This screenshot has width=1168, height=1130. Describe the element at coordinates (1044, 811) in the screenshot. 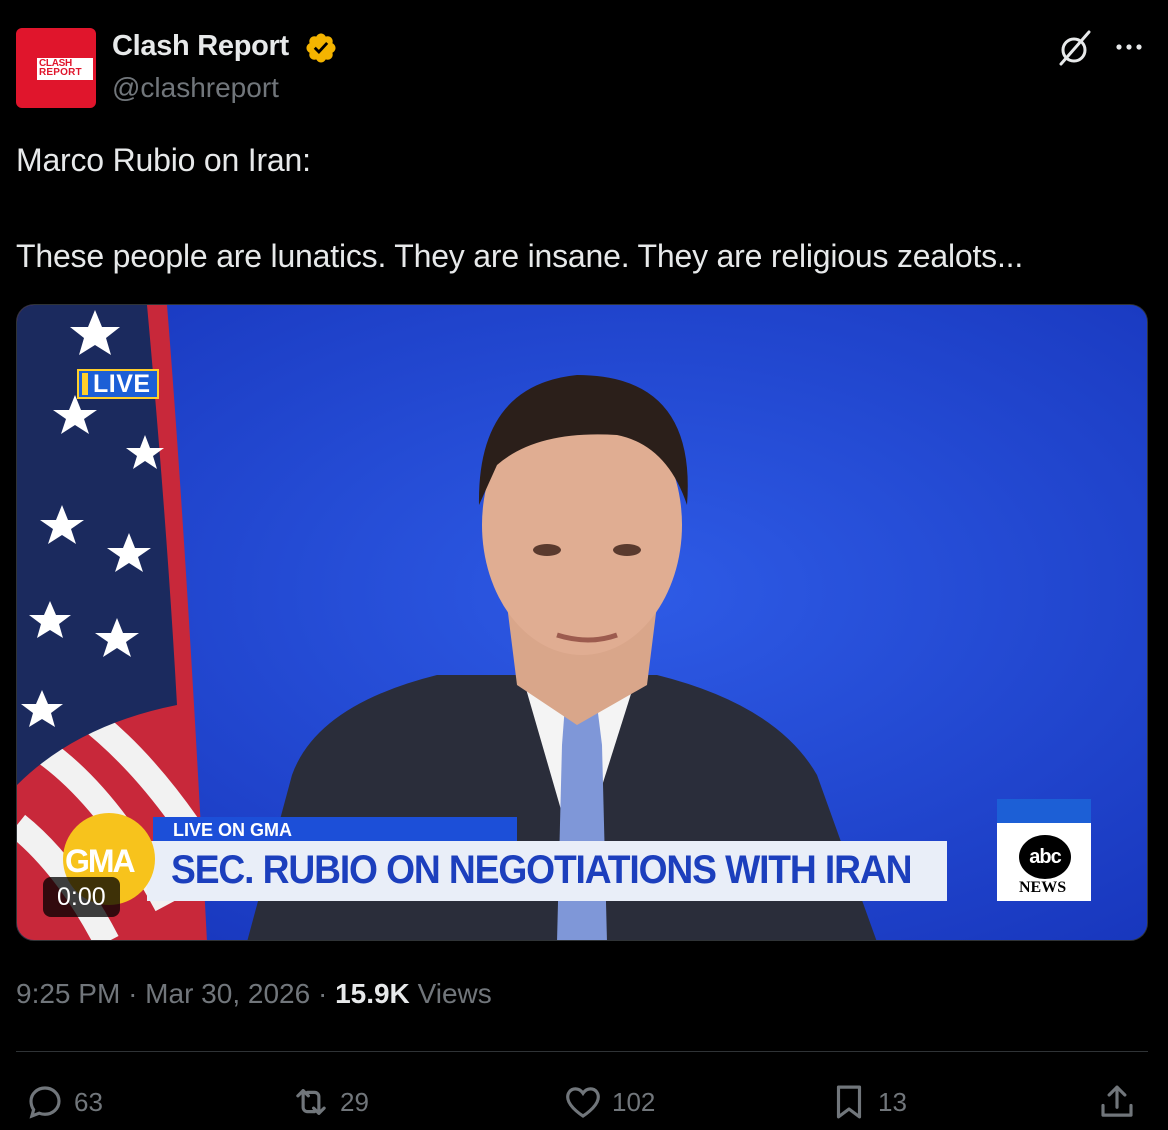

I see `abc-logo-stripe` at that location.